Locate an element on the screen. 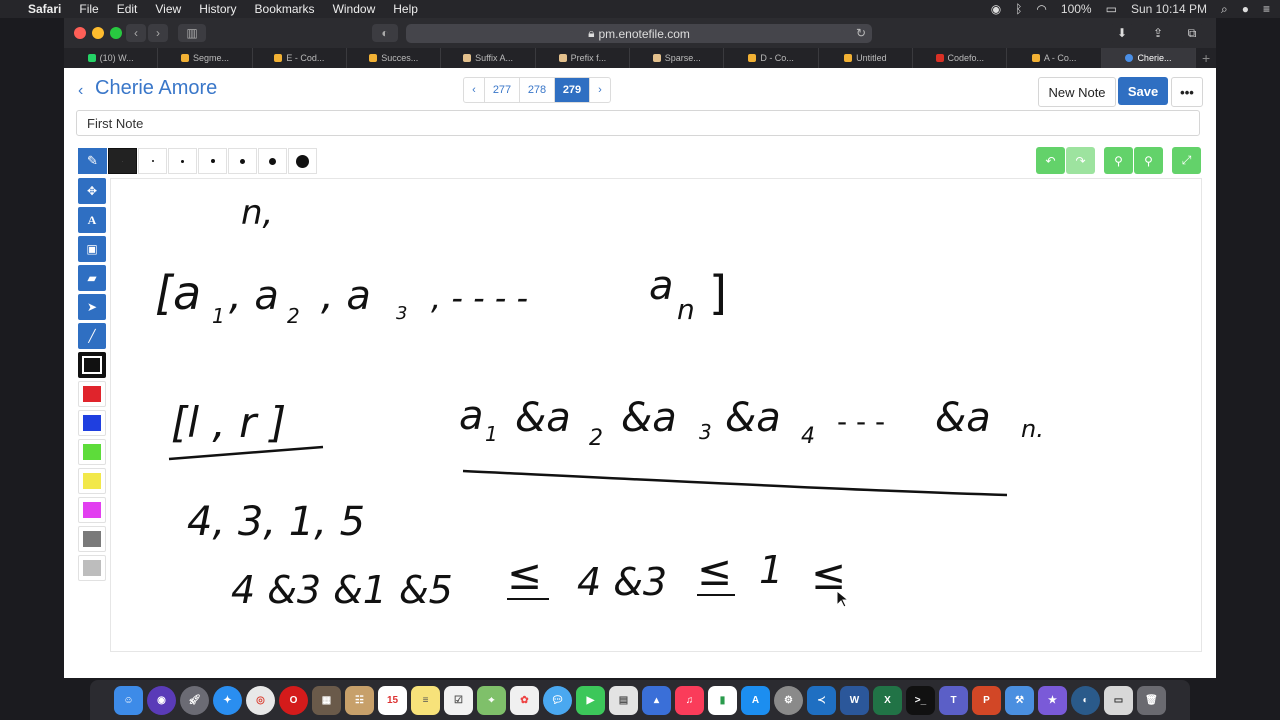 Image resolution: width=1280 pixels, height=720 pixels. word-icon: W is located at coordinates (854, 700).